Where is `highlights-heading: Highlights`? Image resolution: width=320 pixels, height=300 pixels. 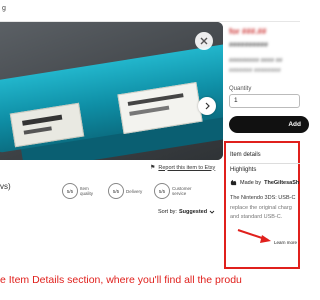
highlights-heading: Highlights is located at coordinates (243, 170).